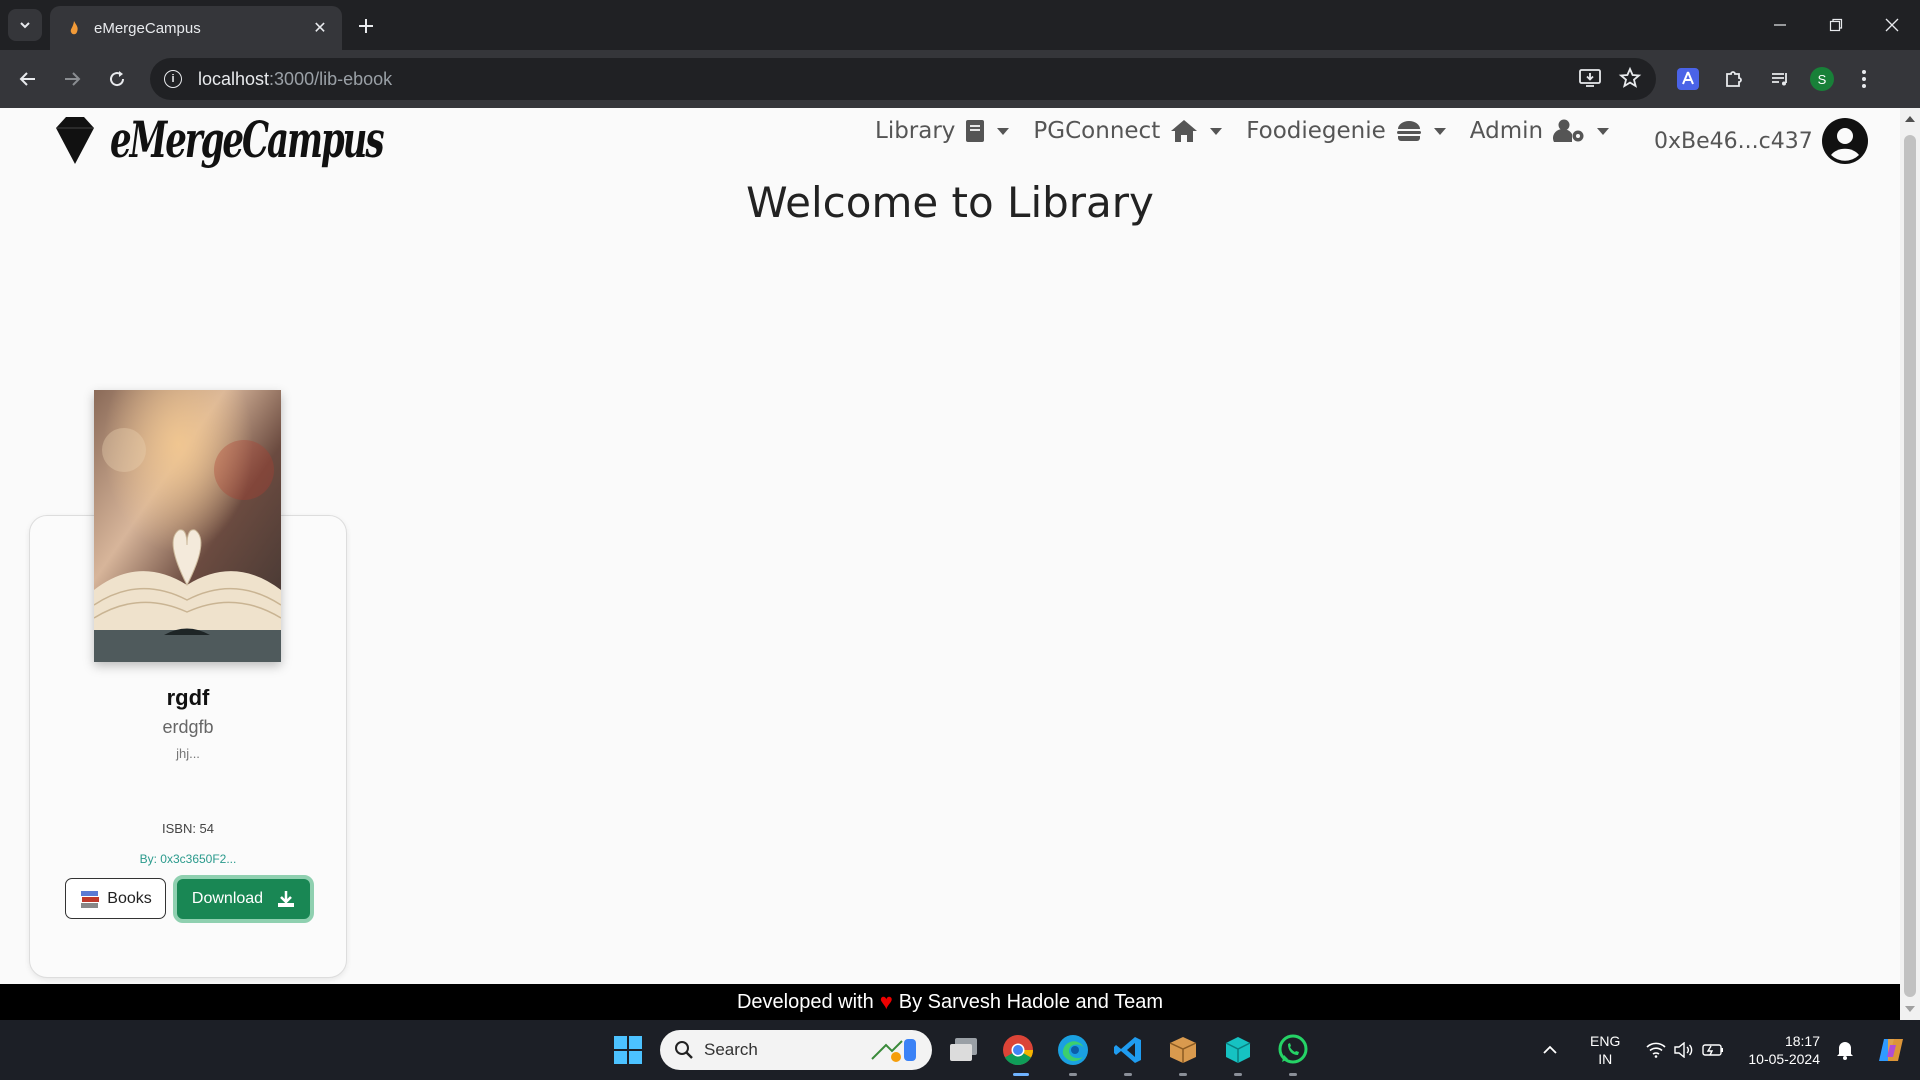 The width and height of the screenshot is (1920, 1080). What do you see at coordinates (1408, 131) in the screenshot?
I see `burger-icon` at bounding box center [1408, 131].